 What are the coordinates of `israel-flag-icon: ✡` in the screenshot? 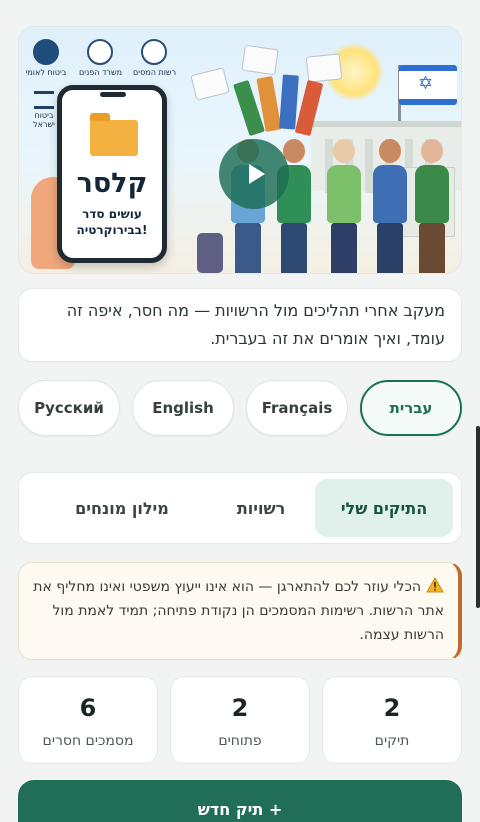 It's located at (428, 85).